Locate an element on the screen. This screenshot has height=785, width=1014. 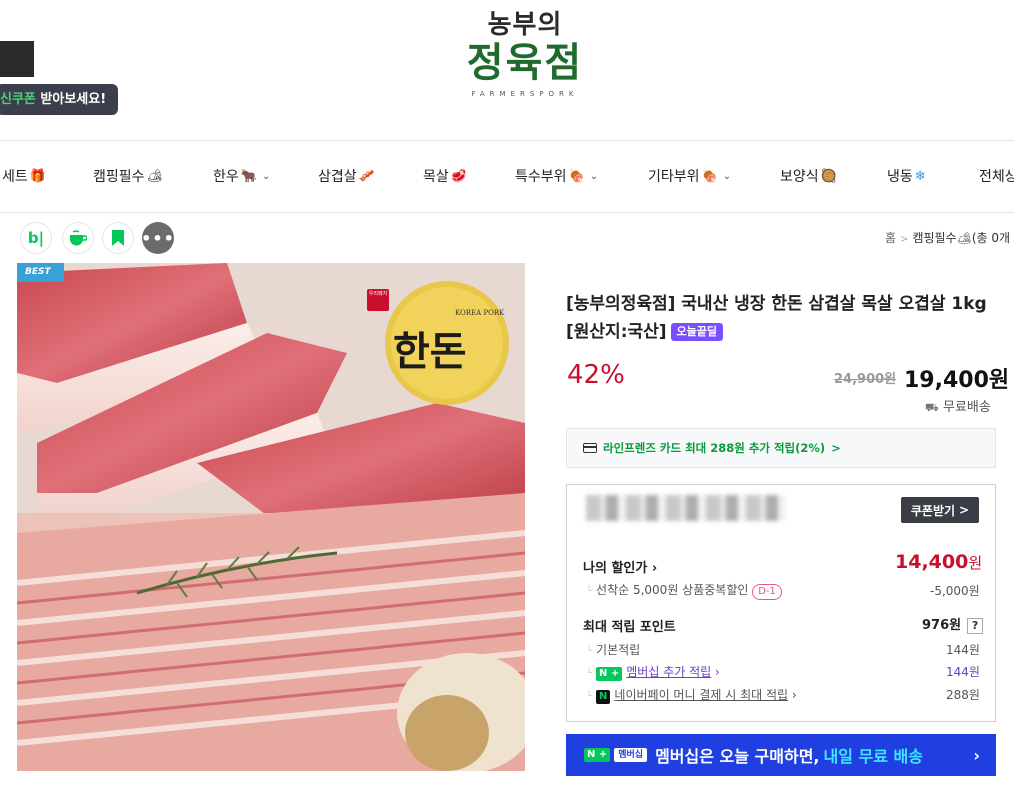
membership-point-label: 멤버십 추가 적립 is located at coordinates (669, 672).